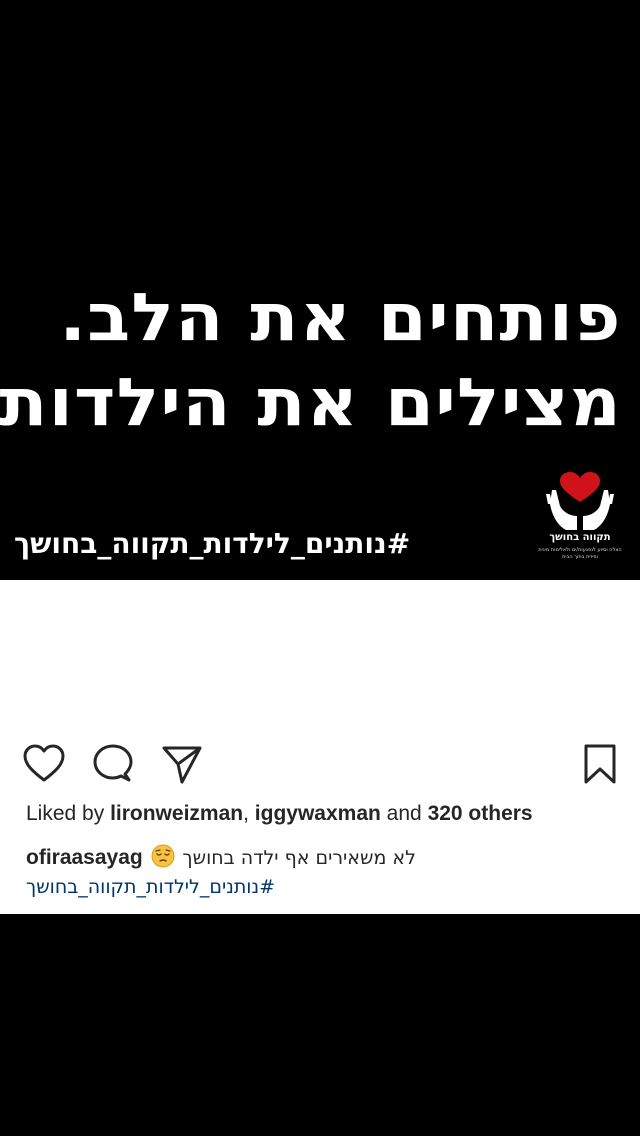  What do you see at coordinates (311, 402) in the screenshot?
I see `headline-line-2: מצילים את הילדות` at bounding box center [311, 402].